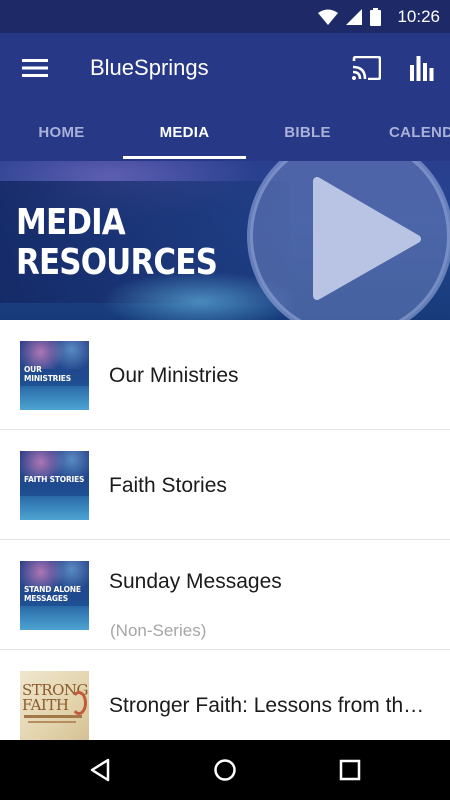 This screenshot has width=450, height=800. Describe the element at coordinates (149, 67) in the screenshot. I see `app-title: BlueSprings` at that location.